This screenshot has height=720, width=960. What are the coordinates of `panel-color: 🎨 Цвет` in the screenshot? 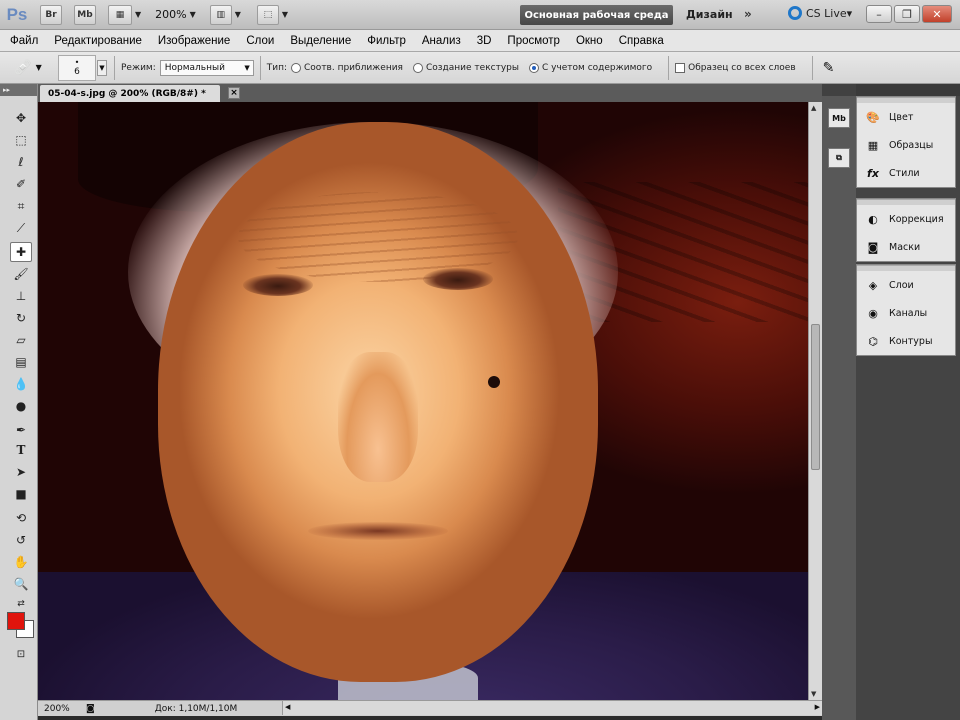 It's located at (906, 117).